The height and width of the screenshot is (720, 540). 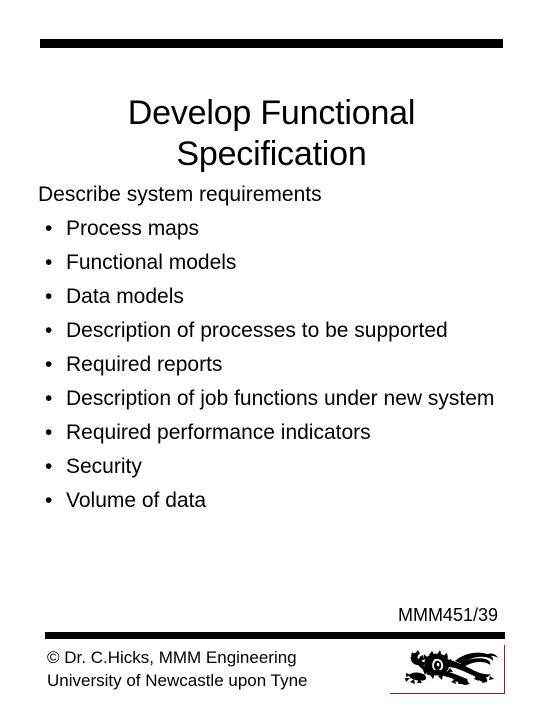 I want to click on footer-credit-line-1: © Dr. C.Hicks, MMM Engineering, so click(x=172, y=657).